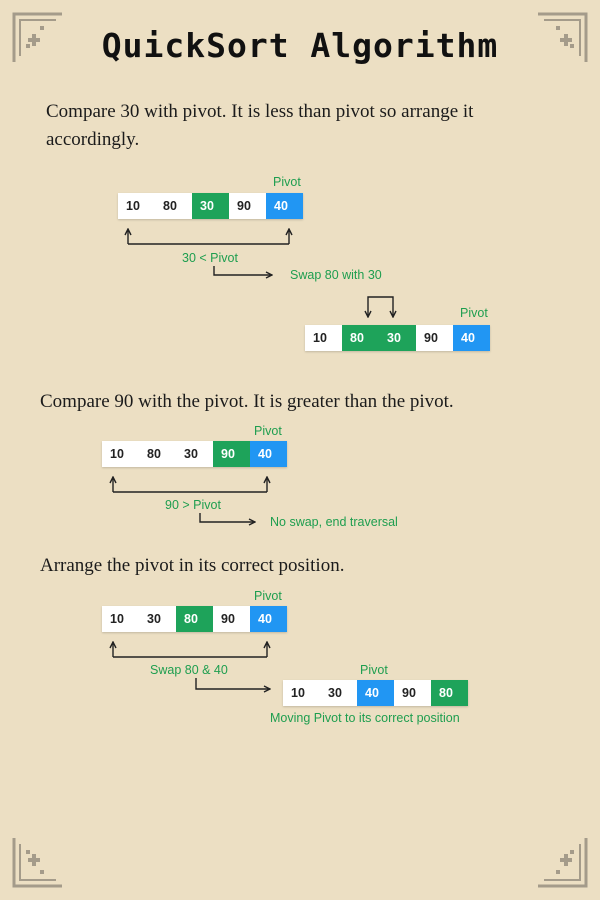  What do you see at coordinates (193, 505) in the screenshot?
I see `s2-compare-label: 90 > Pivot` at bounding box center [193, 505].